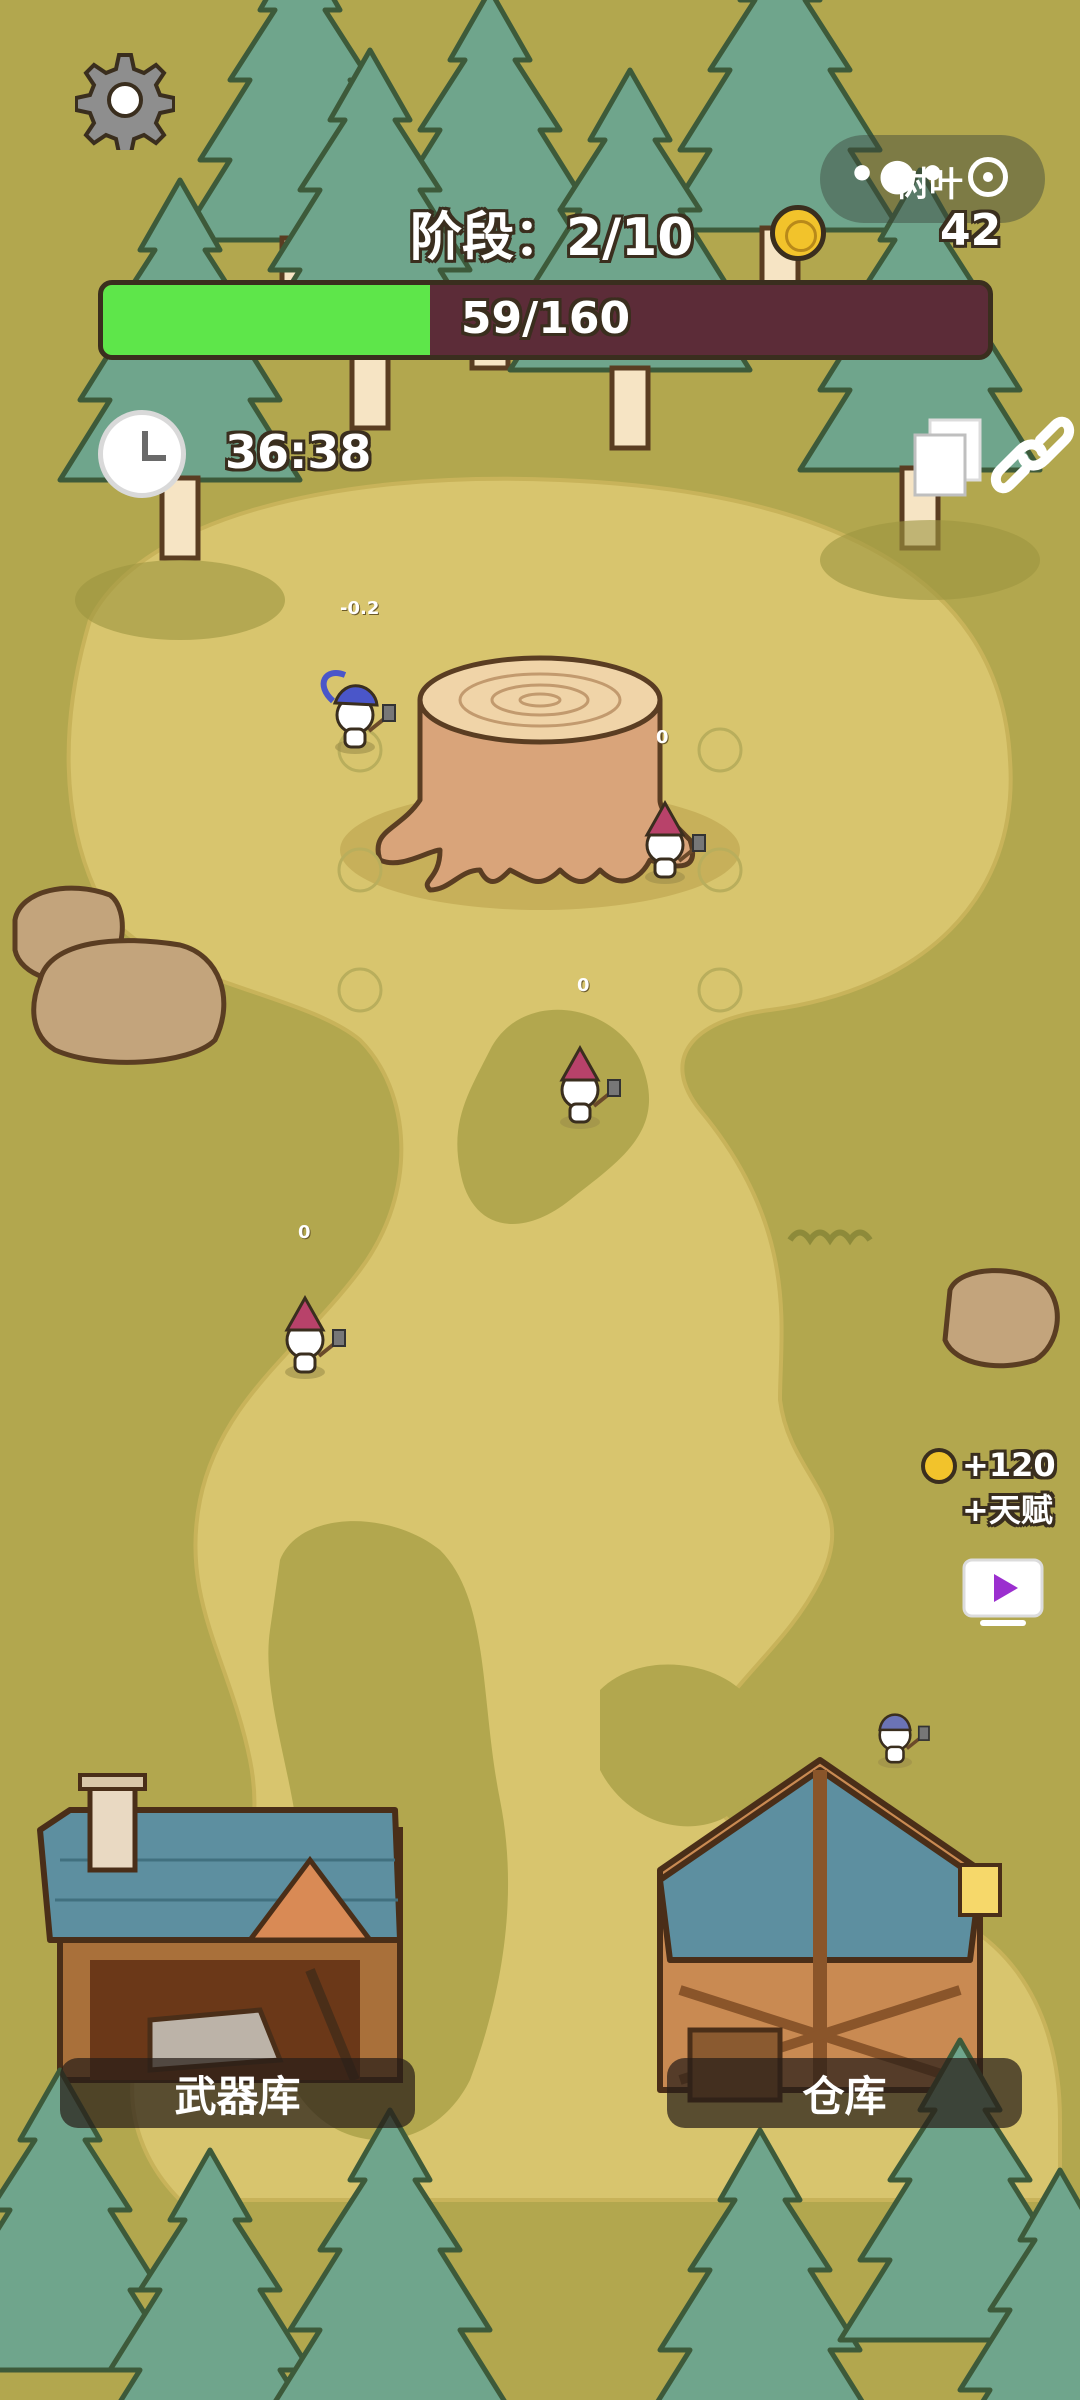 The height and width of the screenshot is (2400, 1080). I want to click on video-play-icon, so click(1003, 1592).